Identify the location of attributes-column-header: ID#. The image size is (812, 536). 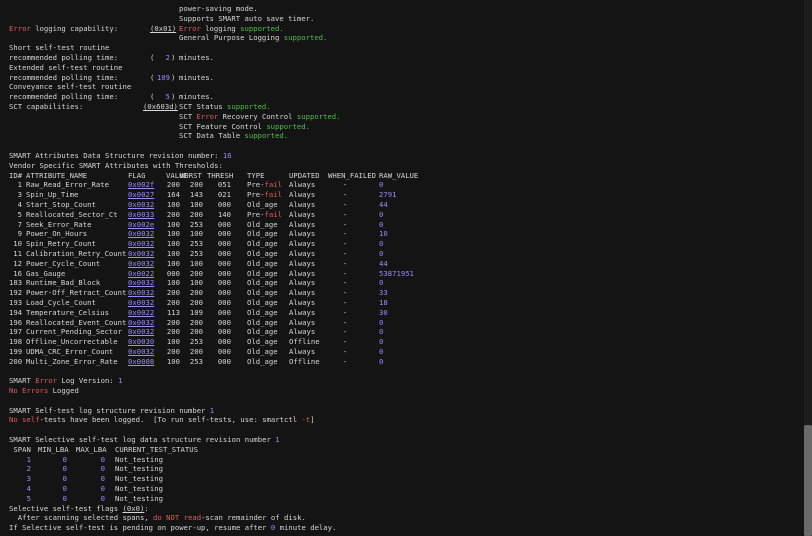
(16, 175).